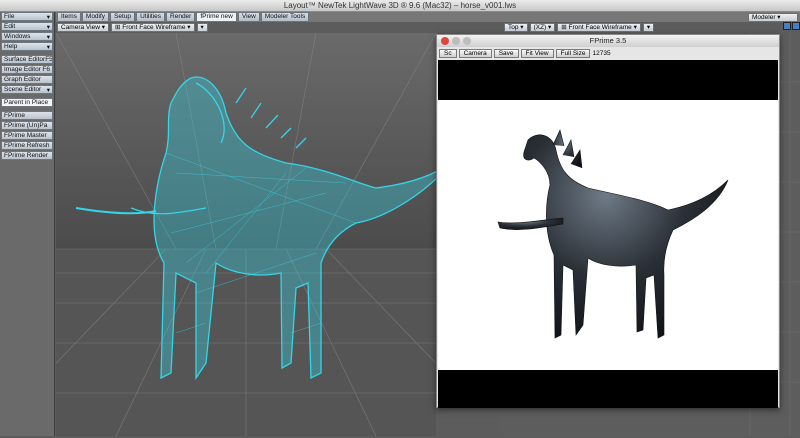  I want to click on menu-graph-editor: Graph Editor, so click(27, 79).